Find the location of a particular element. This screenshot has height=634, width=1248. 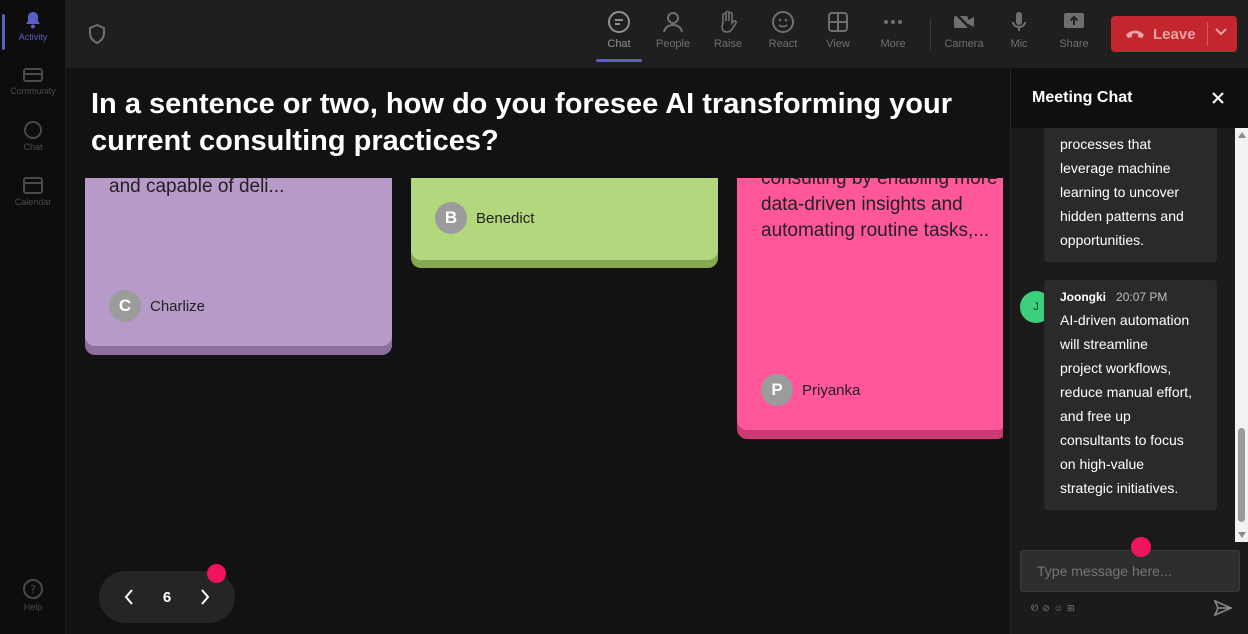

camera-button: Camera is located at coordinates (964, 30).